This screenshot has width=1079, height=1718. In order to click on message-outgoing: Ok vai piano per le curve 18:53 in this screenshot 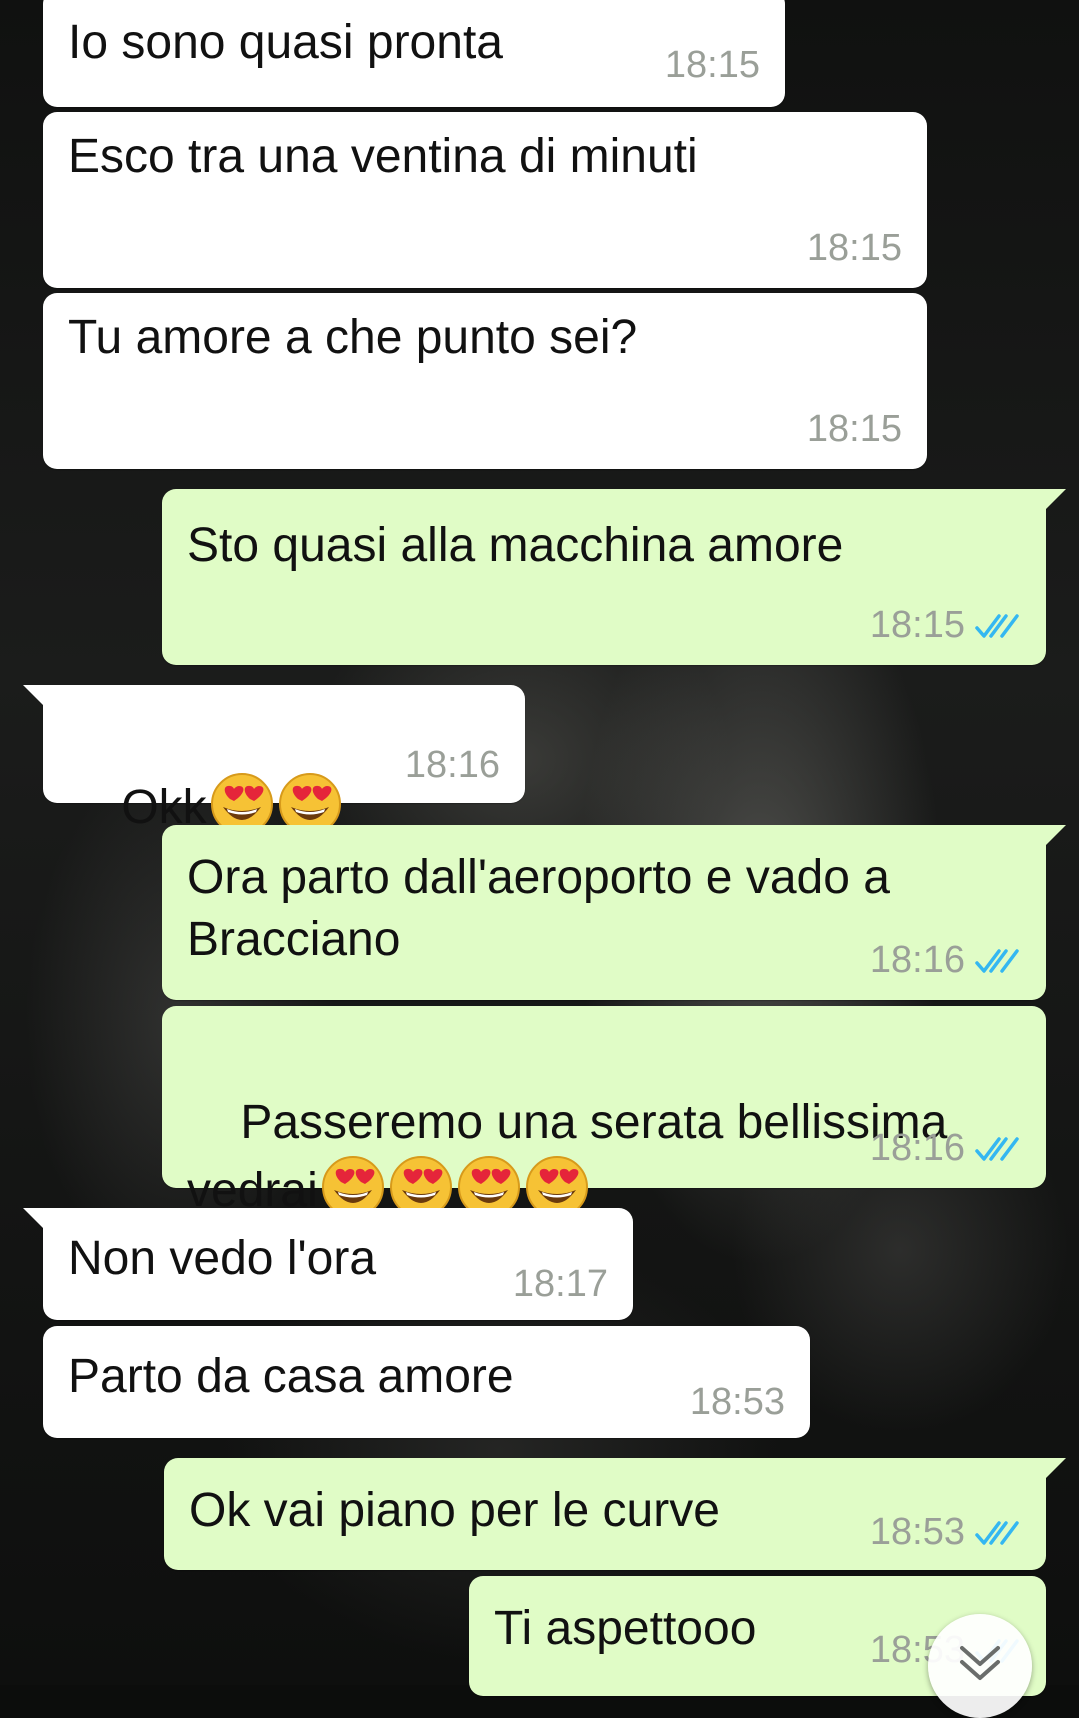, I will do `click(615, 1514)`.